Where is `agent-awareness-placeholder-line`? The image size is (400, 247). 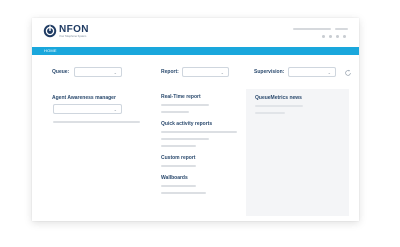
agent-awareness-placeholder-line is located at coordinates (96, 122).